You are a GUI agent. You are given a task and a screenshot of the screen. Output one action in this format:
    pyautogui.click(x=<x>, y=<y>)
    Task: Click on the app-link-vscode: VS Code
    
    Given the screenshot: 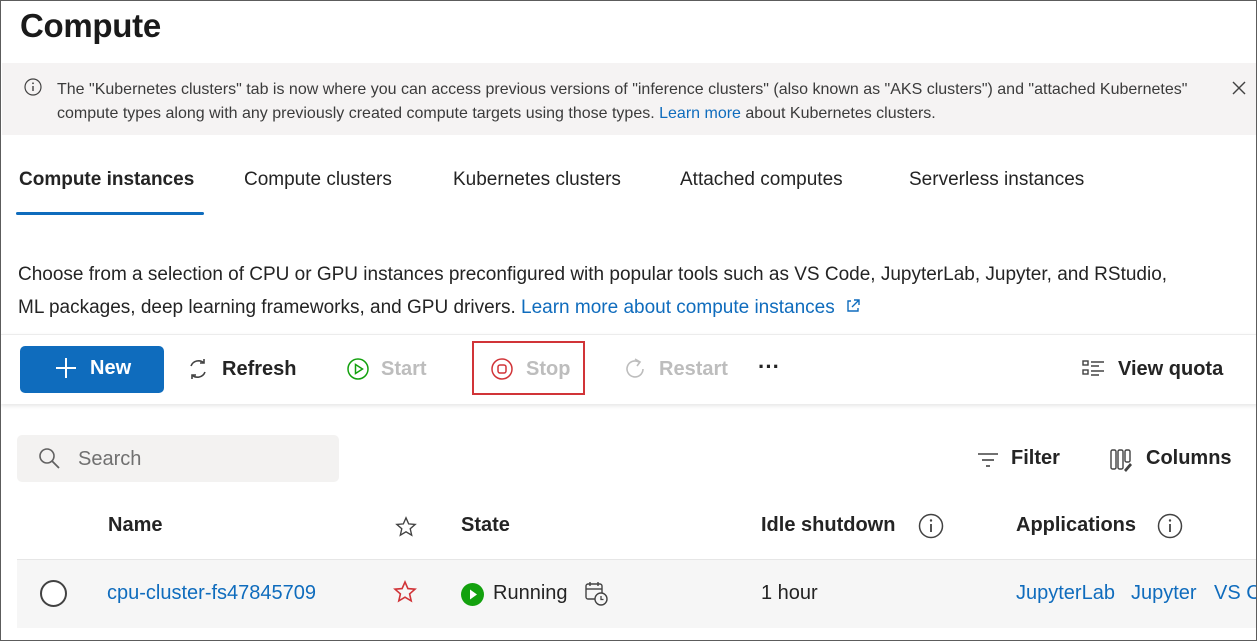 What is the action you would take?
    pyautogui.click(x=1235, y=593)
    